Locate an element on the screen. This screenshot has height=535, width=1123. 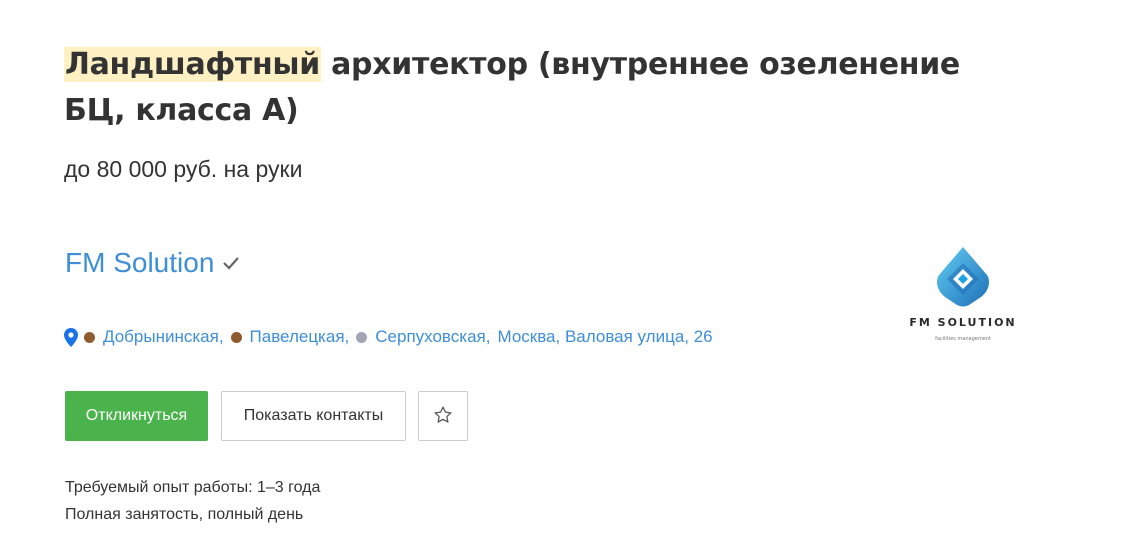
company-logo-mark is located at coordinates (963, 277).